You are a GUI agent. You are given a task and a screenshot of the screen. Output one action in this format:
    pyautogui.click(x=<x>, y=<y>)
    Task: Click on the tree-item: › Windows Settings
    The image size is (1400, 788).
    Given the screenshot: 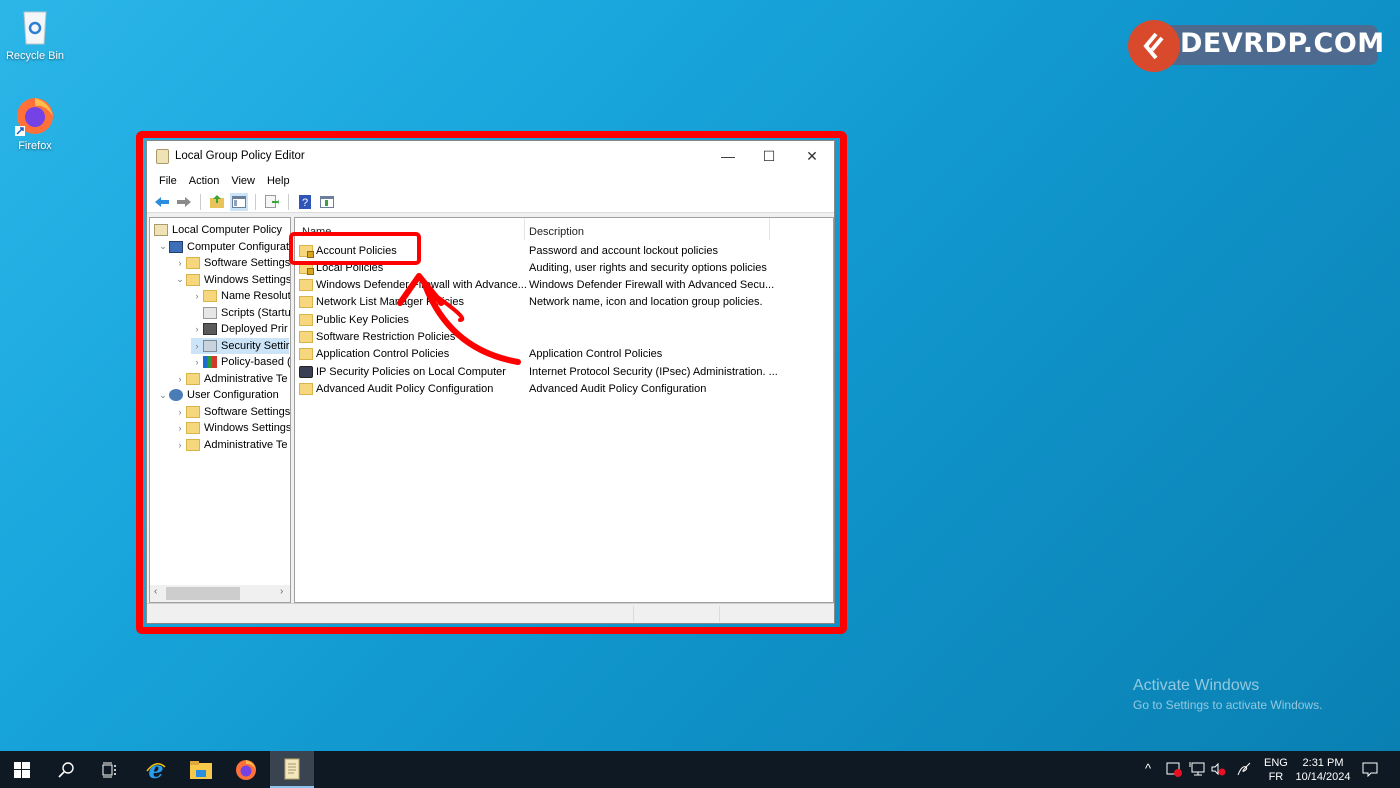 What is the action you would take?
    pyautogui.click(x=232, y=428)
    